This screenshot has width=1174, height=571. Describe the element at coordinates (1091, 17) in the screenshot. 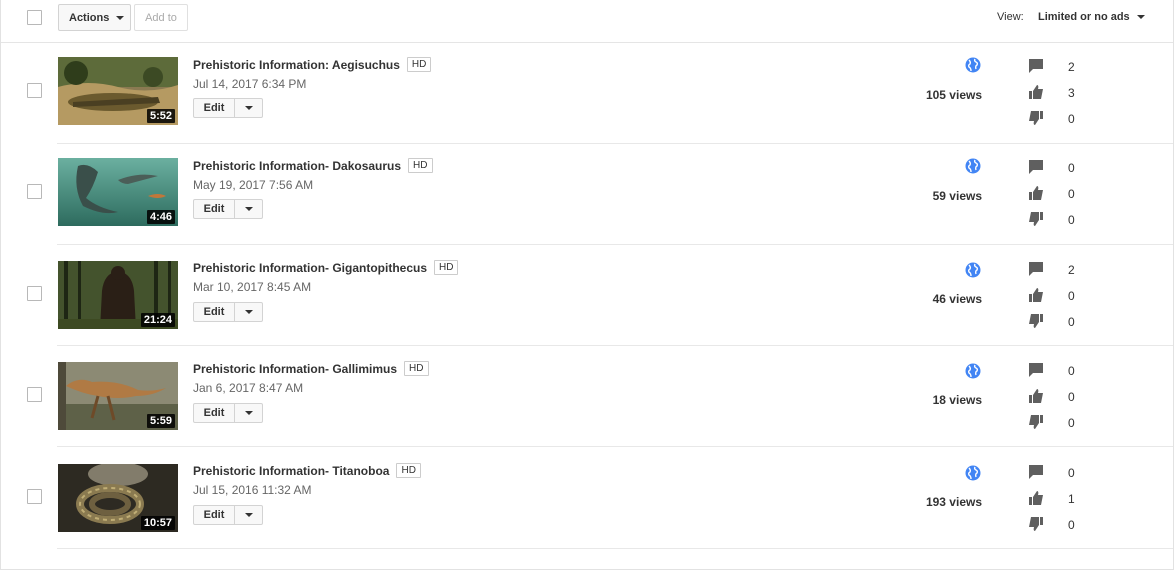

I see `view-filter-dropdown: Limited or no ads` at that location.